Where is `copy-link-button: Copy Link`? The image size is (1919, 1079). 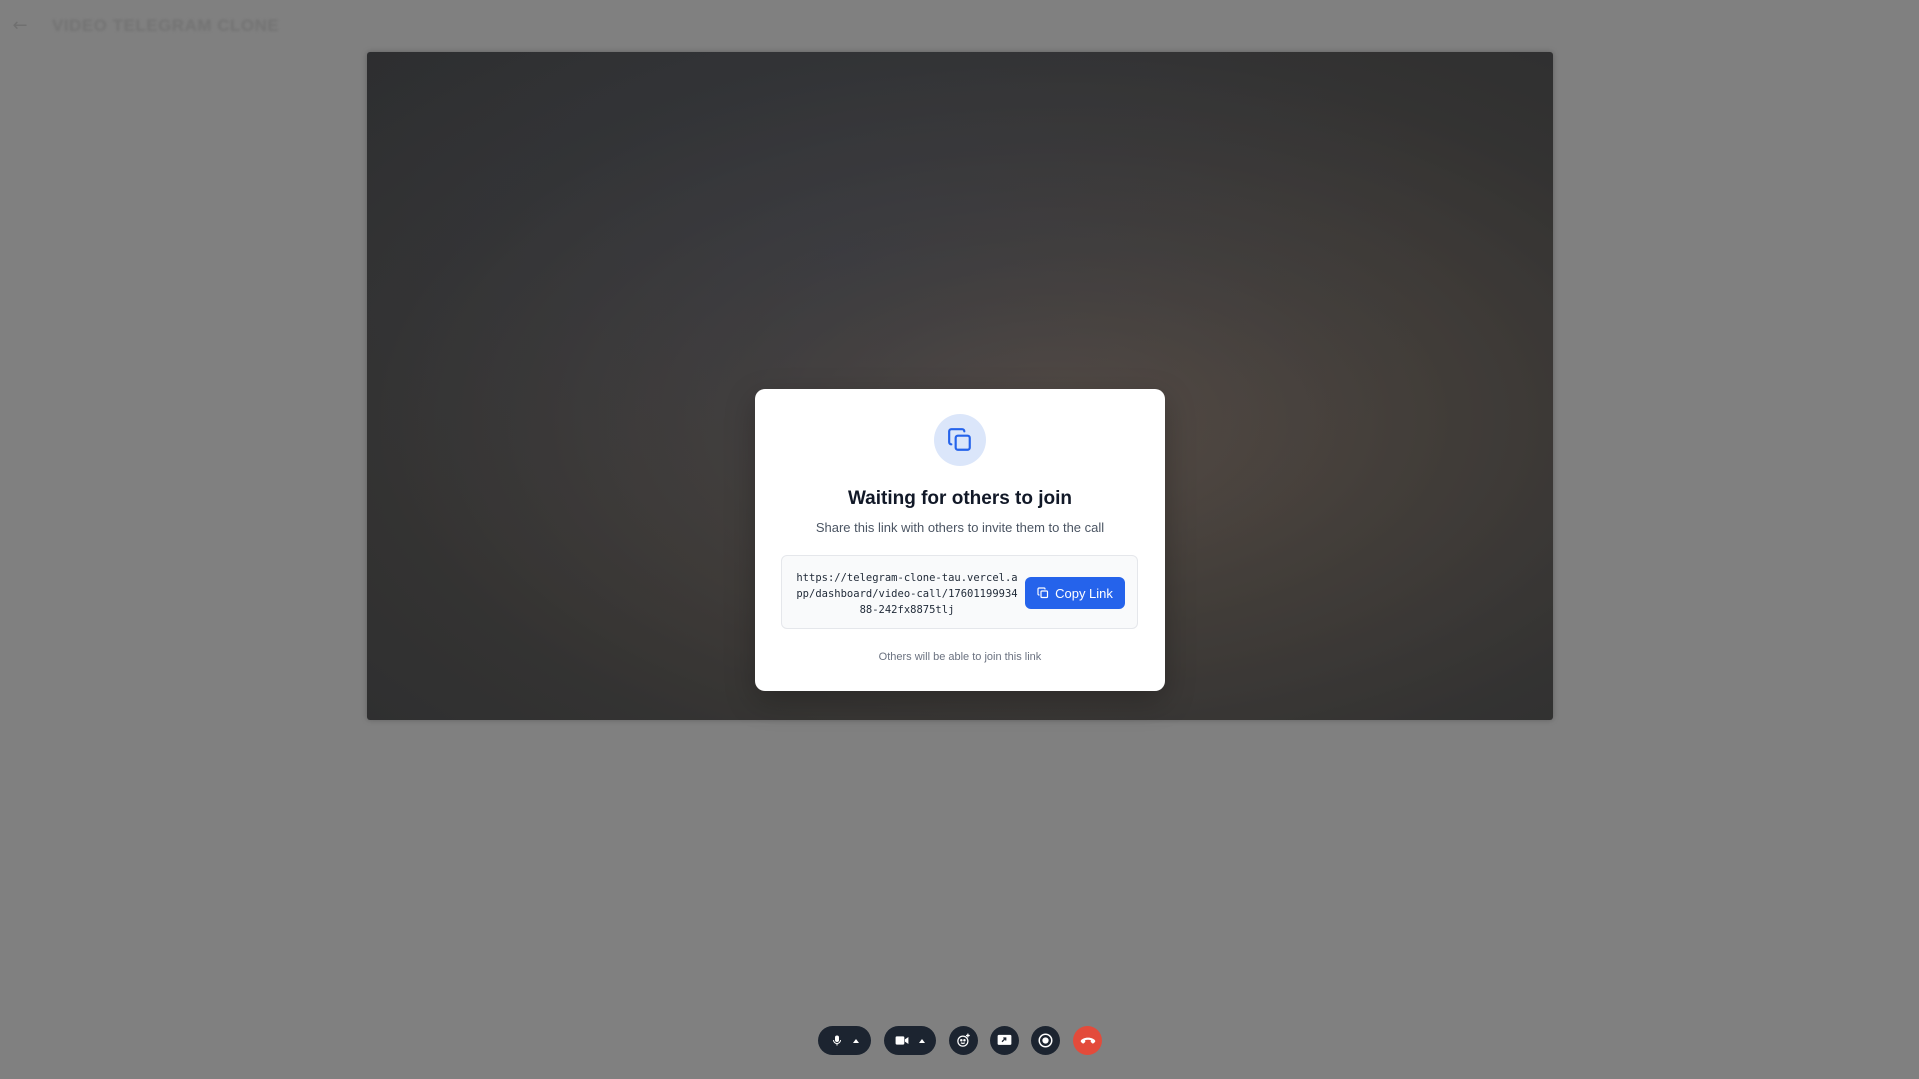 copy-link-button: Copy Link is located at coordinates (1075, 593).